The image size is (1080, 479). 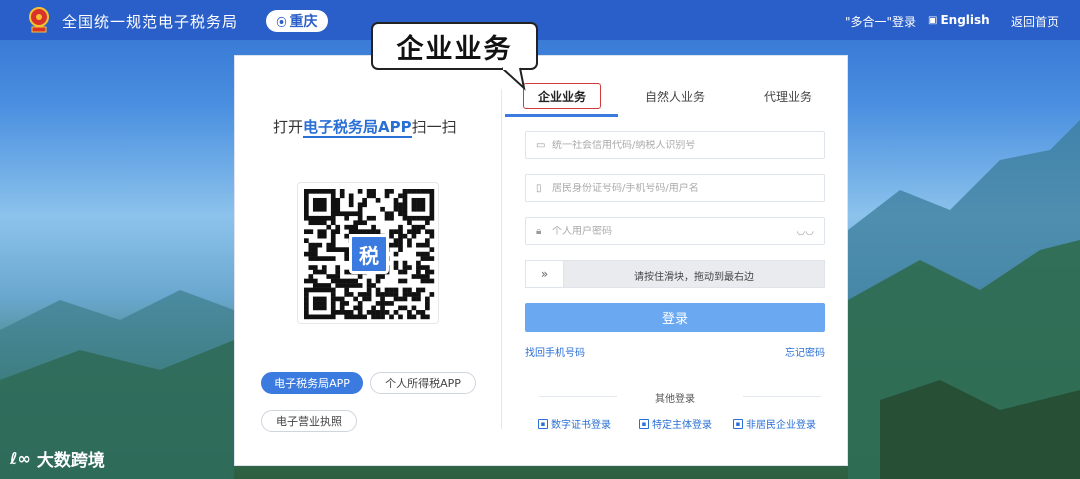 I want to click on non-resident-login-link: ▪ 非居民企业登录, so click(x=774, y=423).